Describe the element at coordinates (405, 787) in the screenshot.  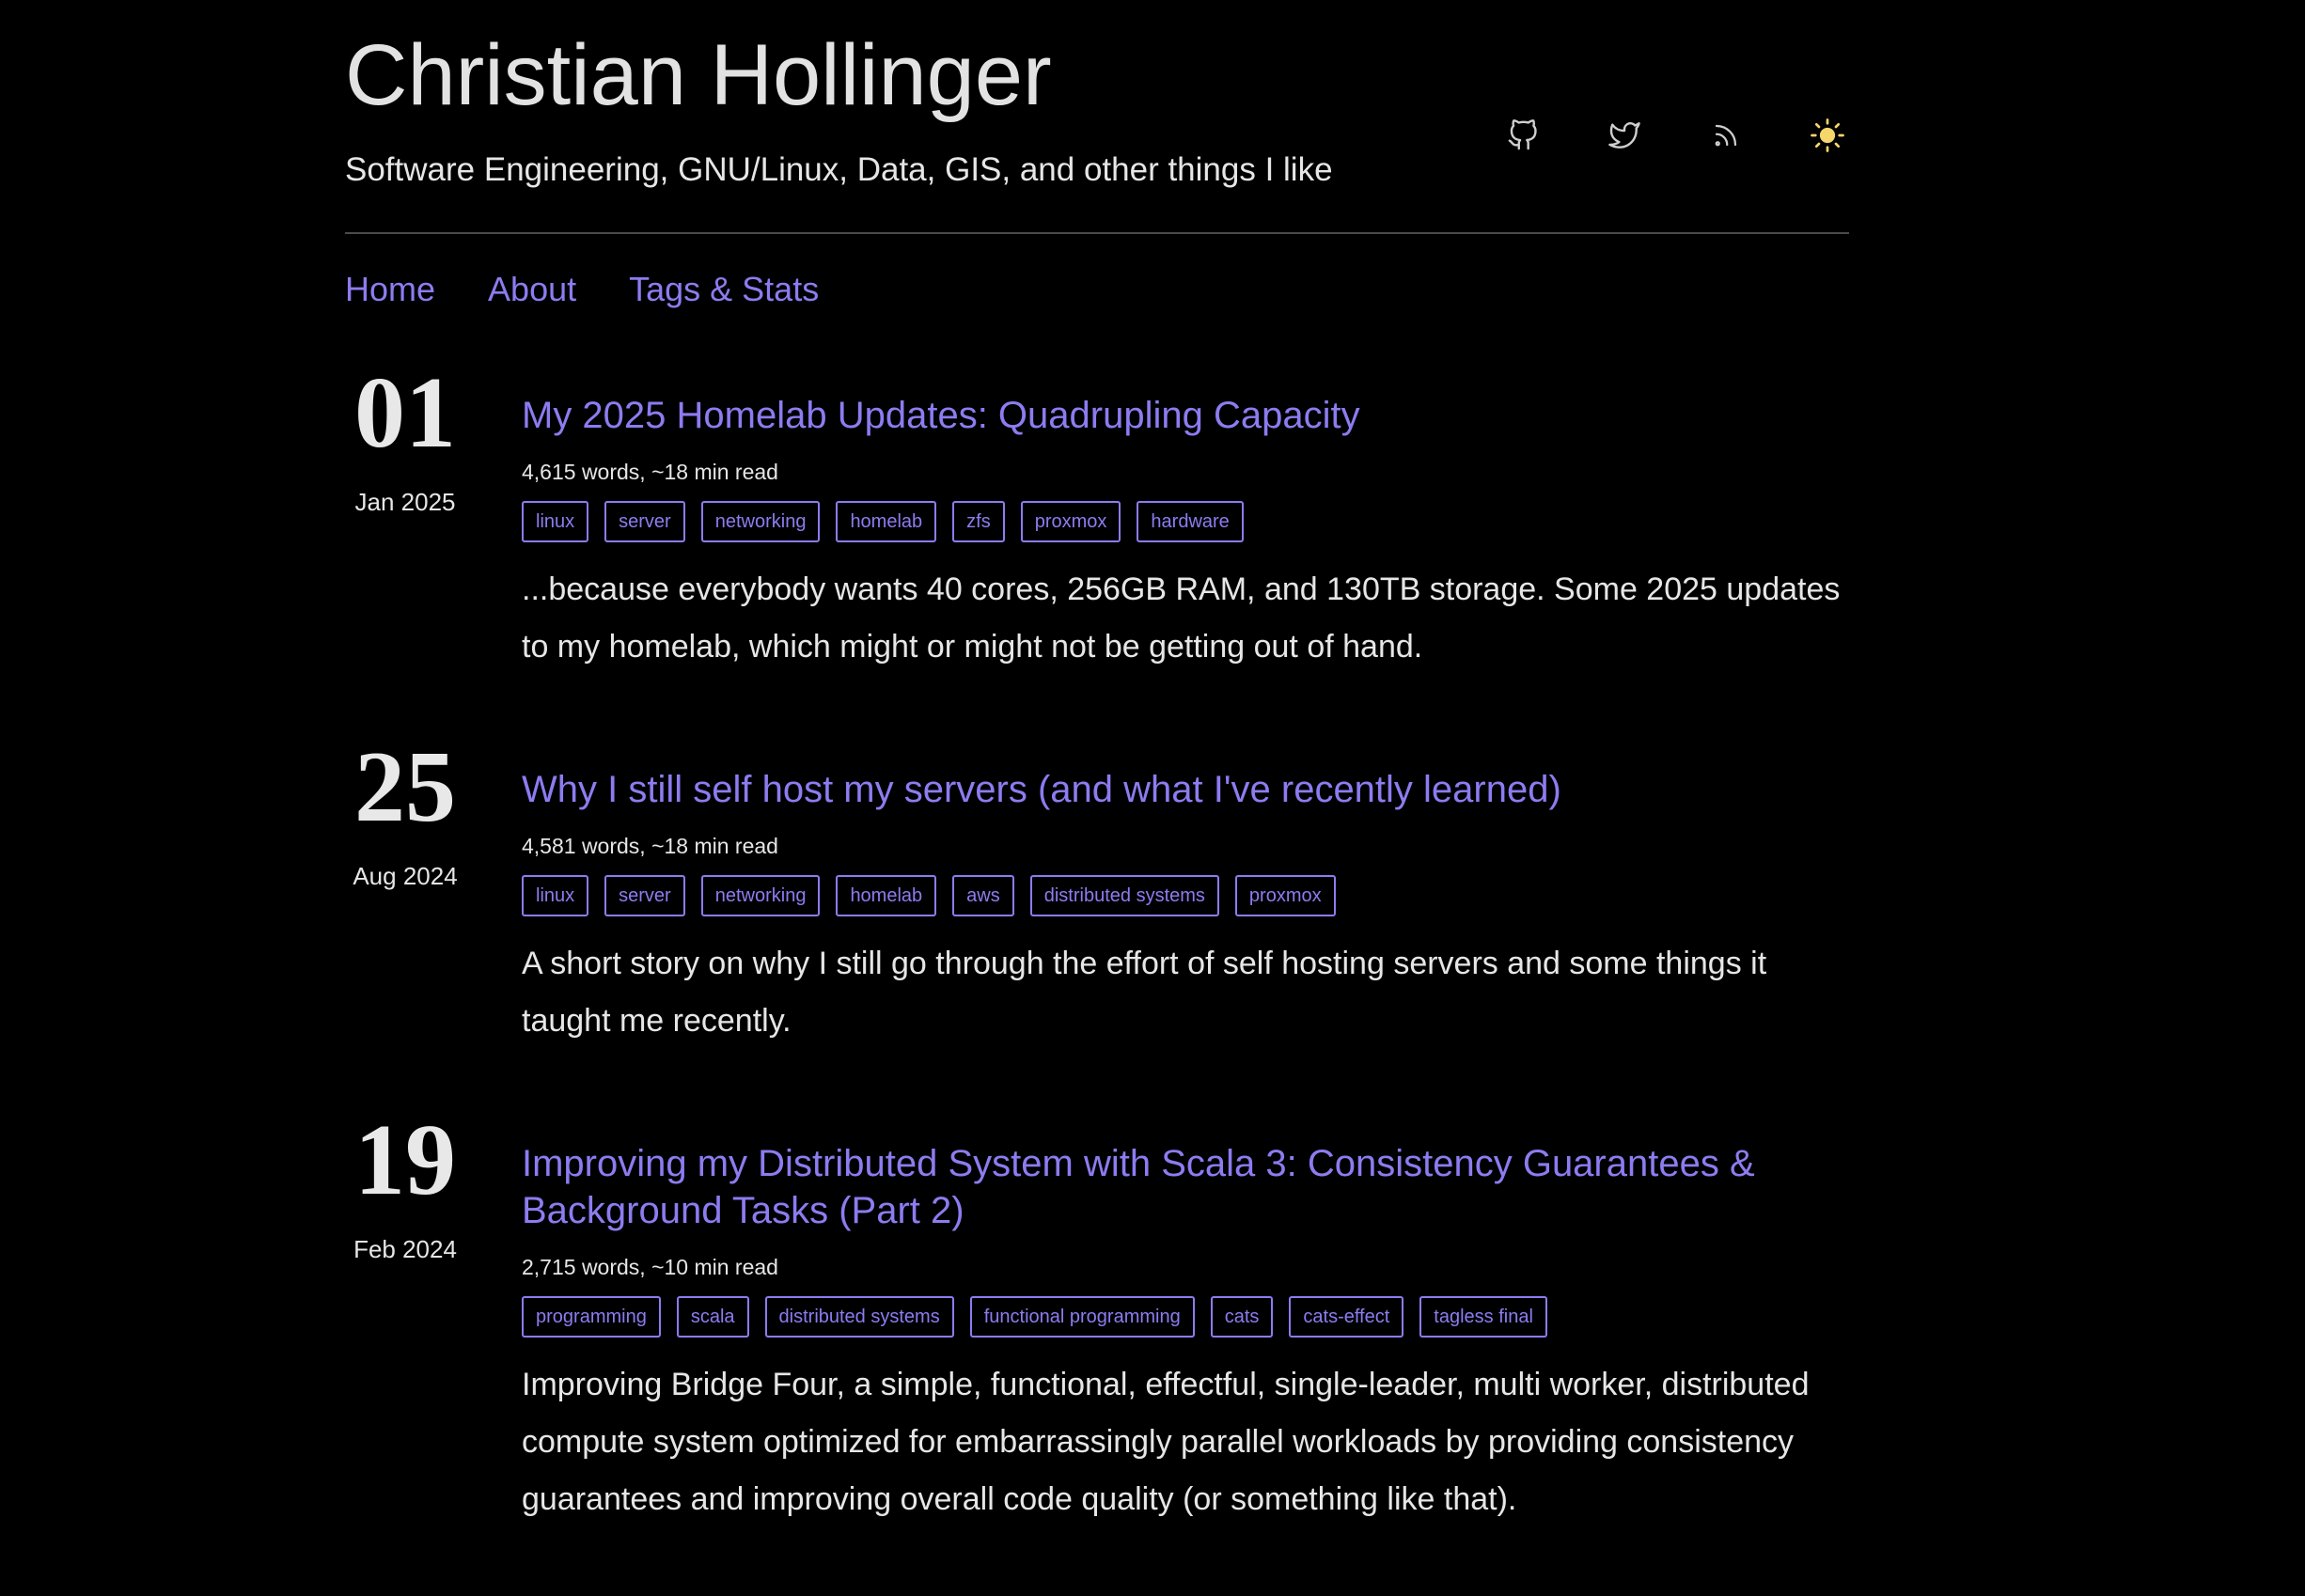
I see `post-date-day: 25` at that location.